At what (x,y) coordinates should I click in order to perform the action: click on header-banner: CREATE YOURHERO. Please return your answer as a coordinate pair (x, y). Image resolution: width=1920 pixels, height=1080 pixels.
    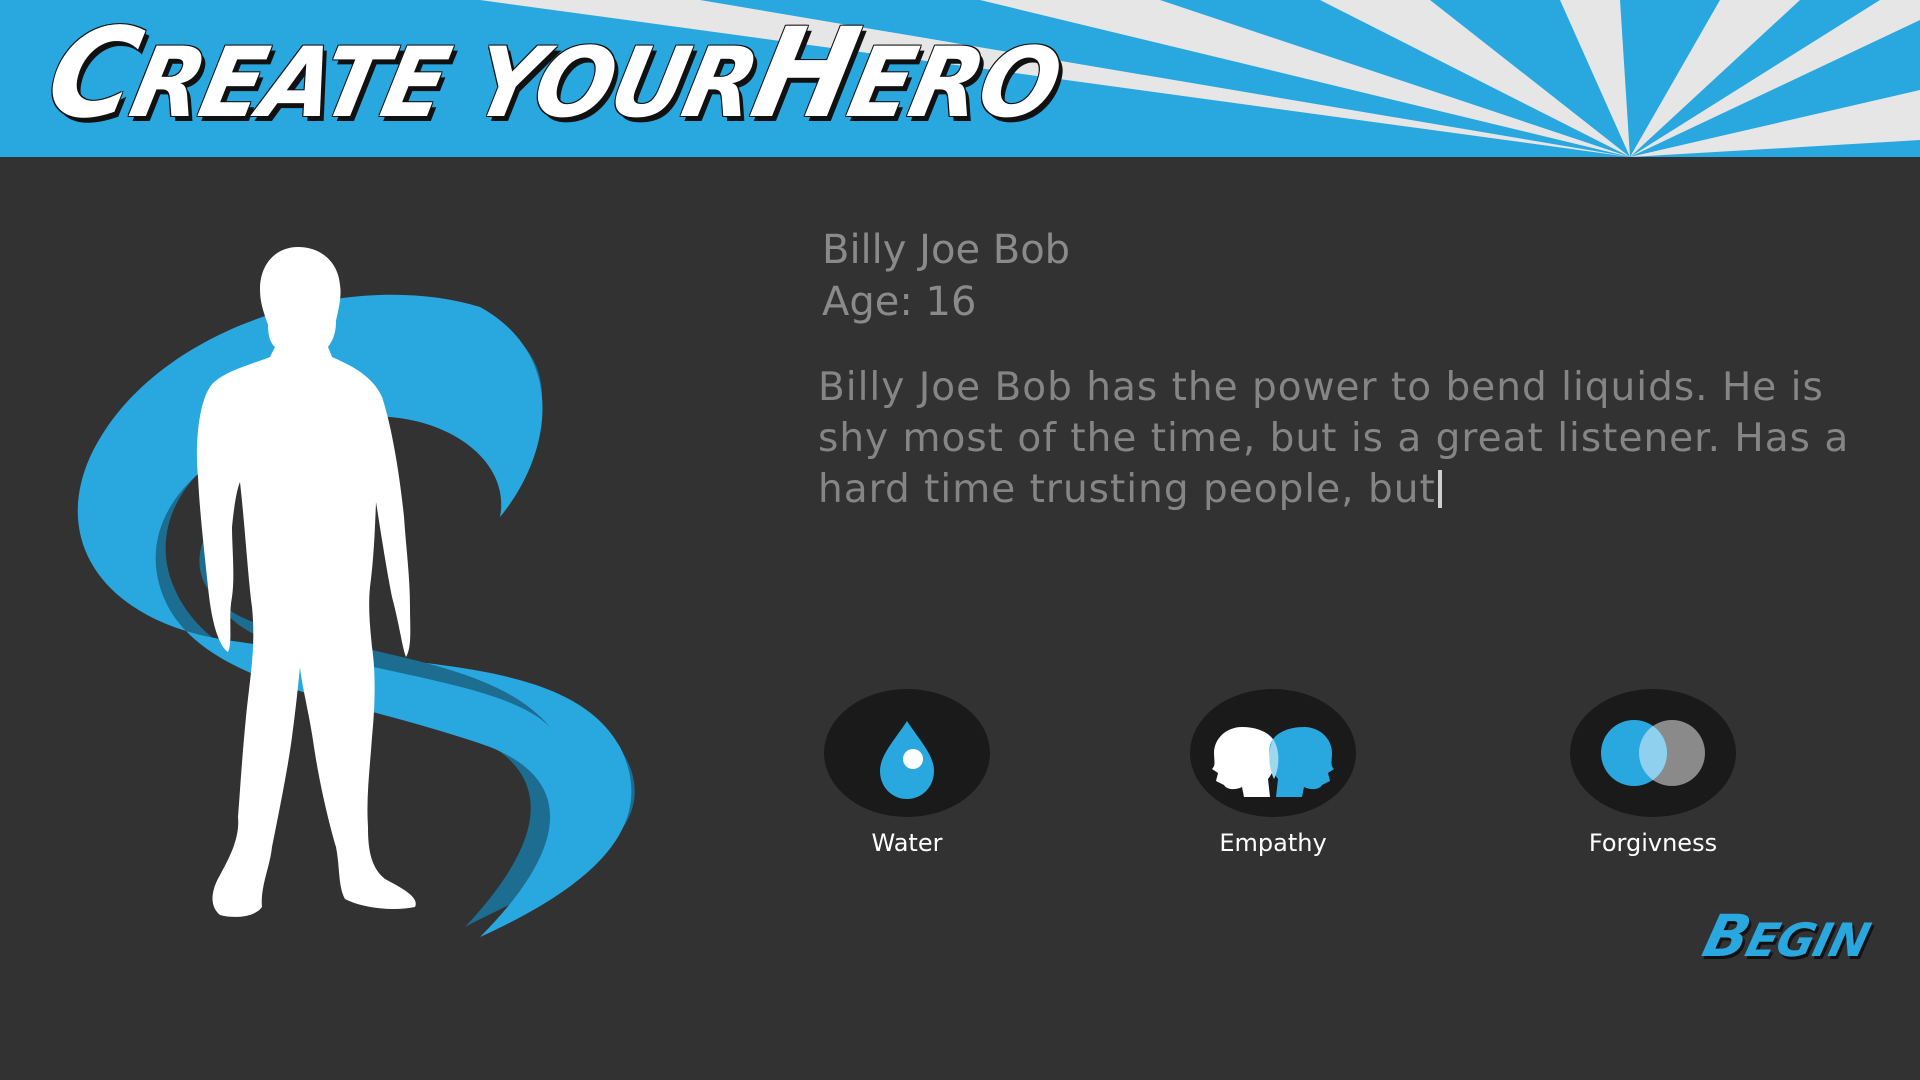
    Looking at the image, I should click on (960, 78).